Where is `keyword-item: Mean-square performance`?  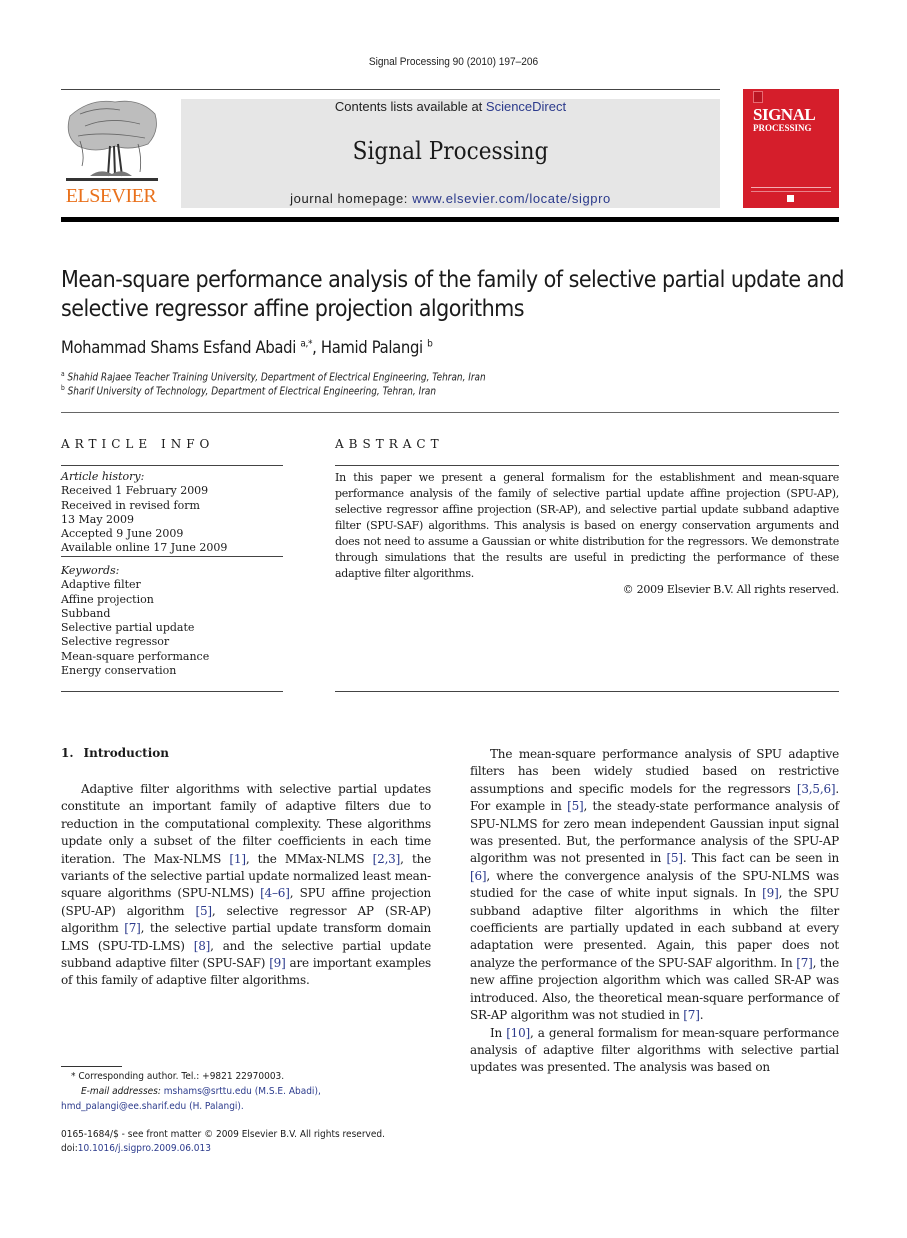 keyword-item: Mean-square performance is located at coordinates (135, 656).